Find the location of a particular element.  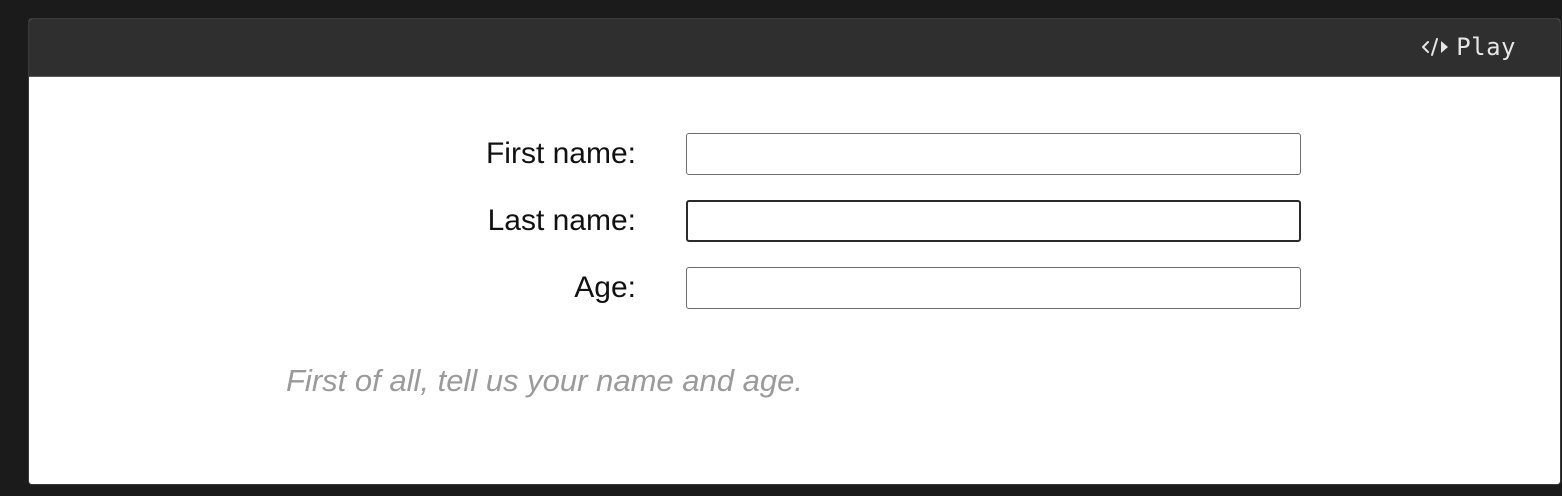

last-name-row: Last name: is located at coordinates (794, 221).